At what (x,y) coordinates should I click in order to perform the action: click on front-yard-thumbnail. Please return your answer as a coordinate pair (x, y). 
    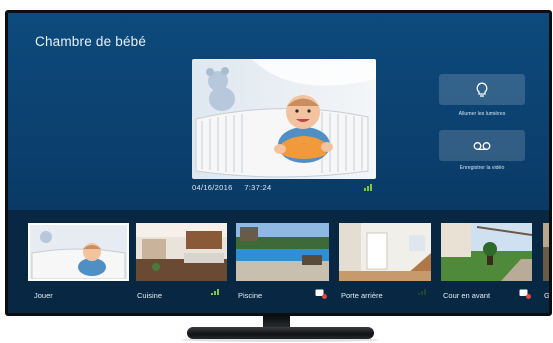
    Looking at the image, I should click on (486, 252).